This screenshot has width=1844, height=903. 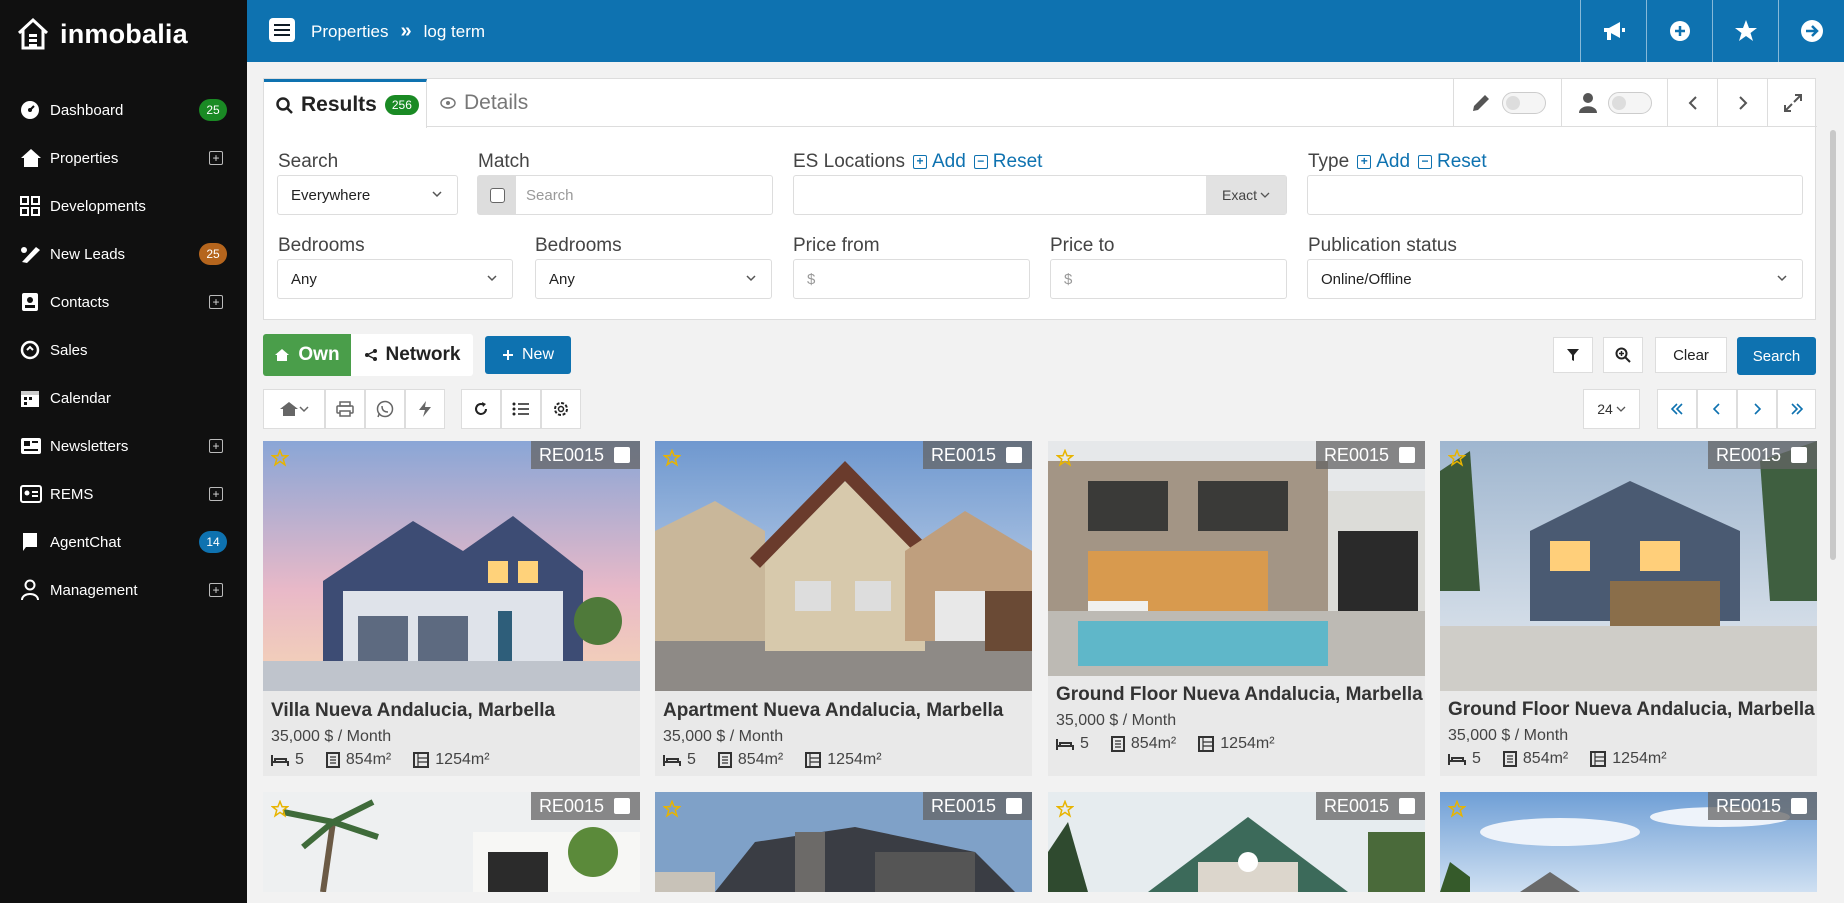 I want to click on owner-toggle, so click(x=1614, y=103).